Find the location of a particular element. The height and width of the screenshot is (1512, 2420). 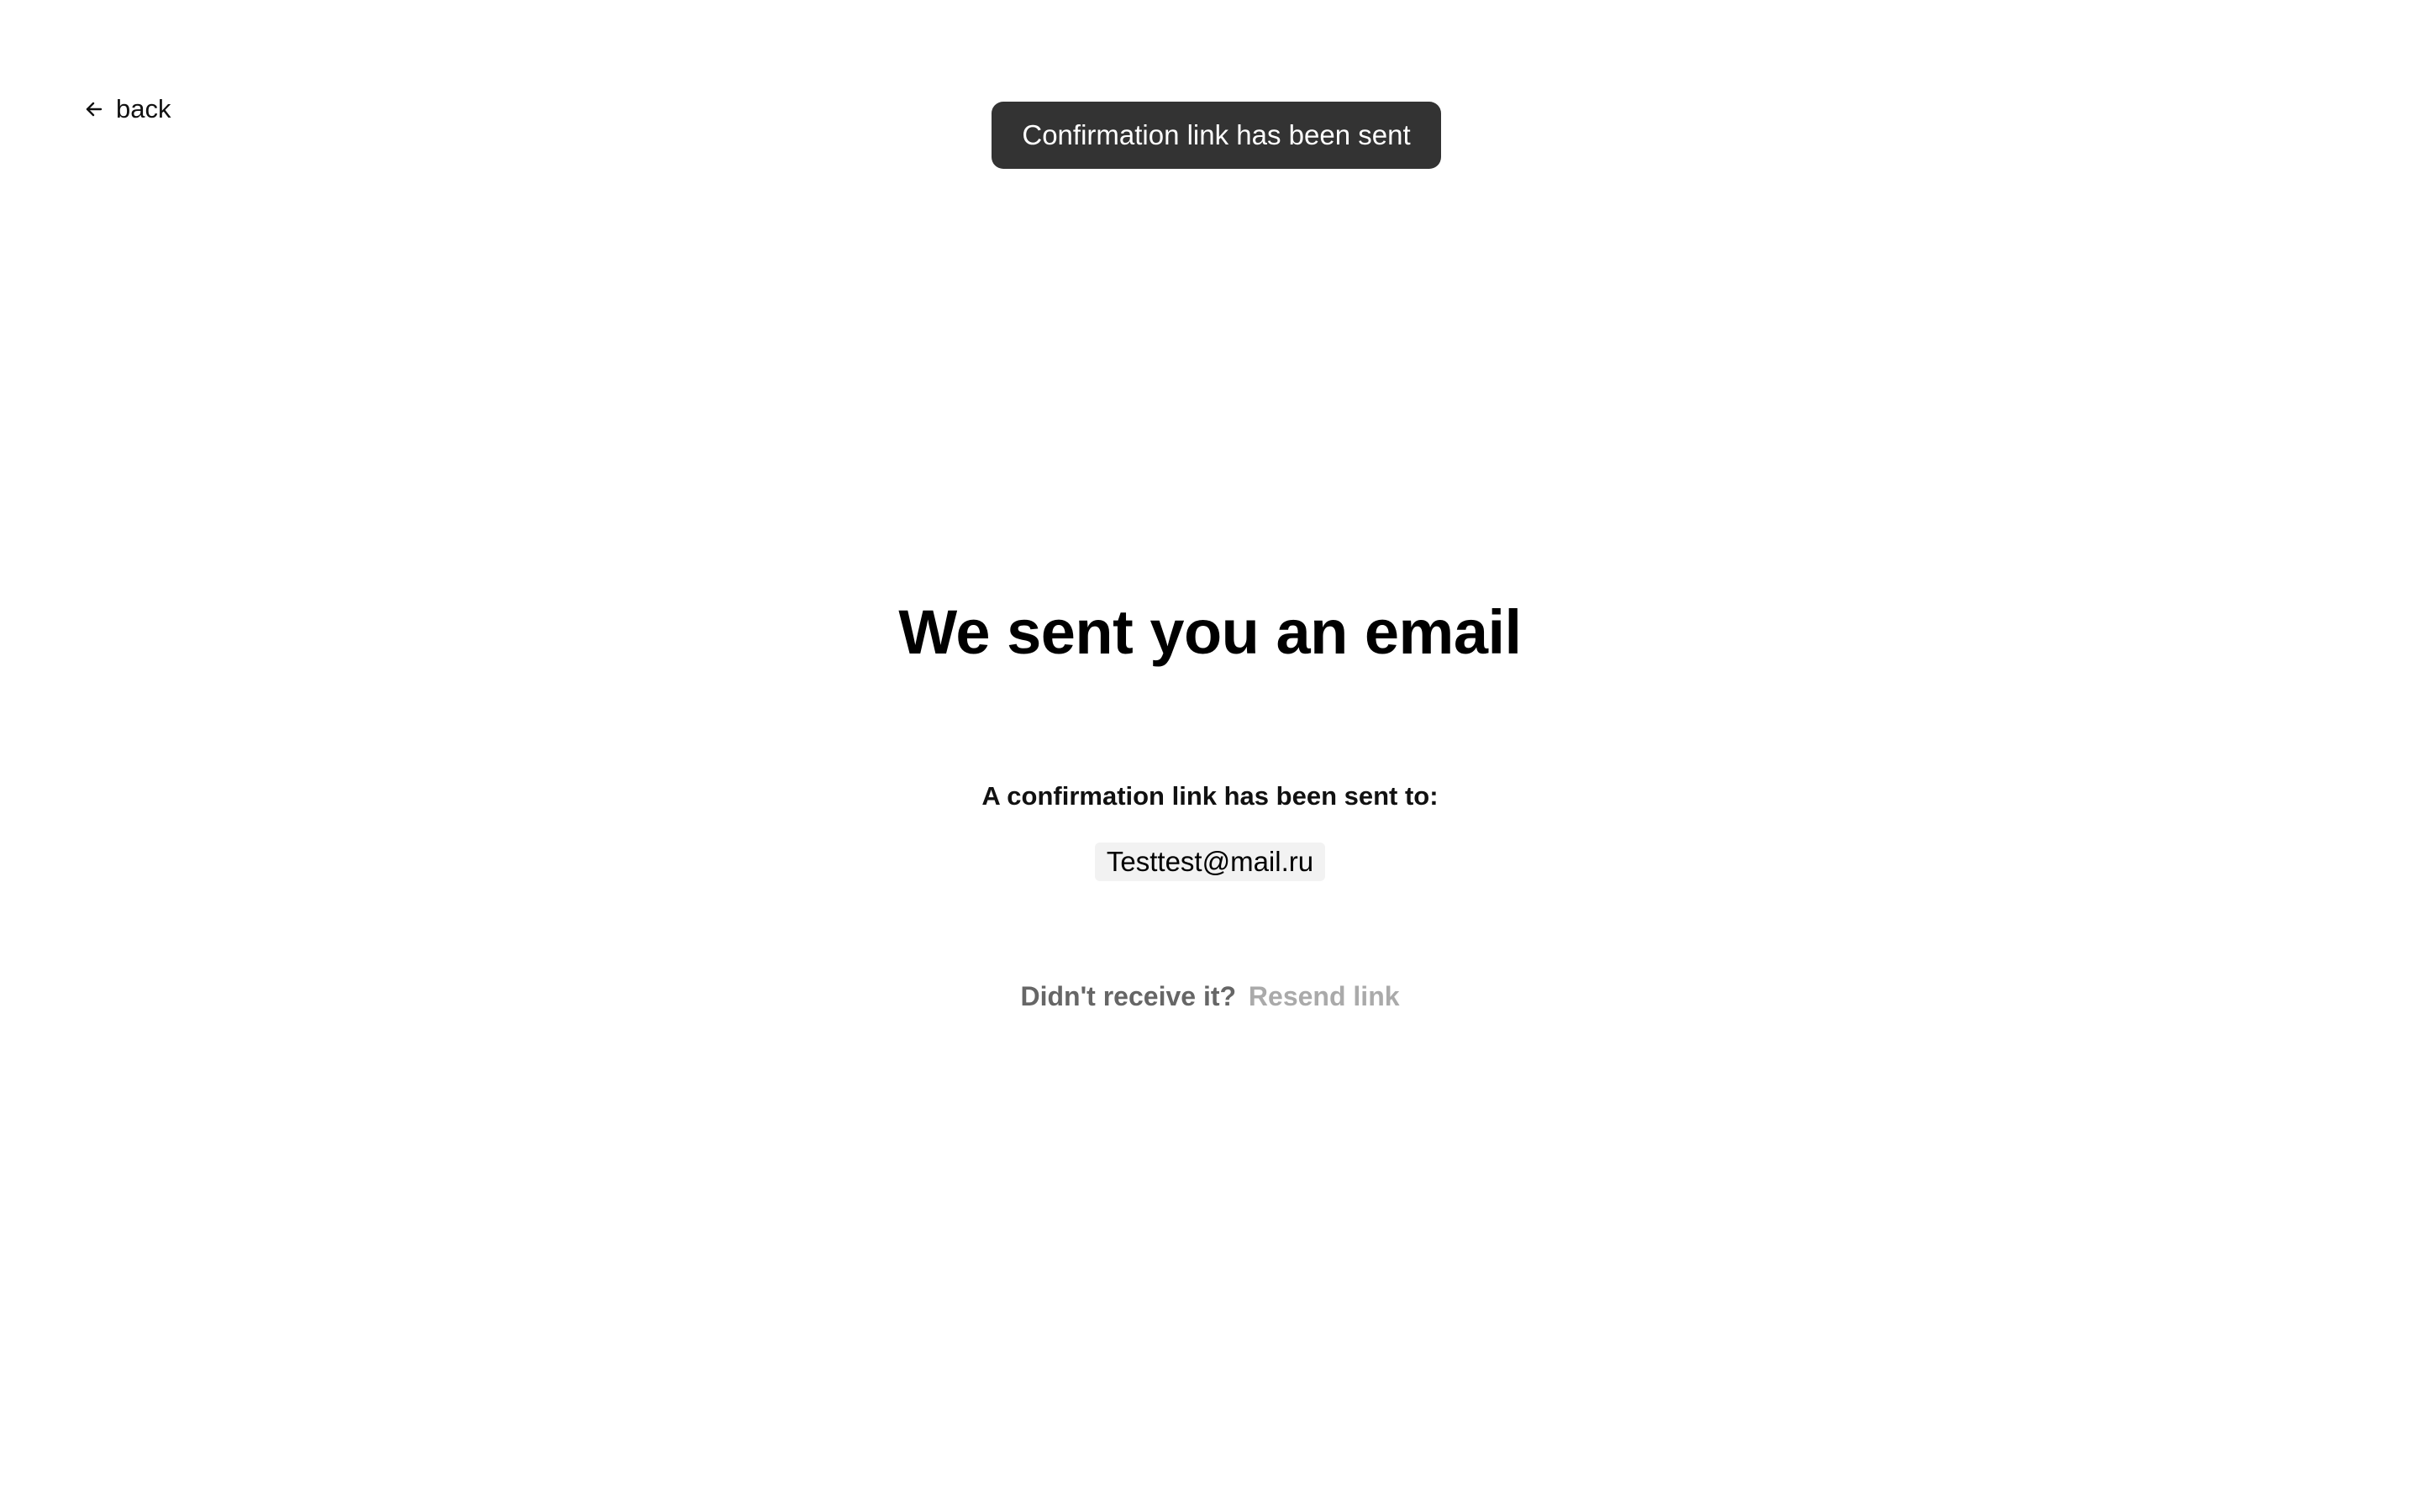

email-row: Testtest@mail.ru is located at coordinates (1210, 862).